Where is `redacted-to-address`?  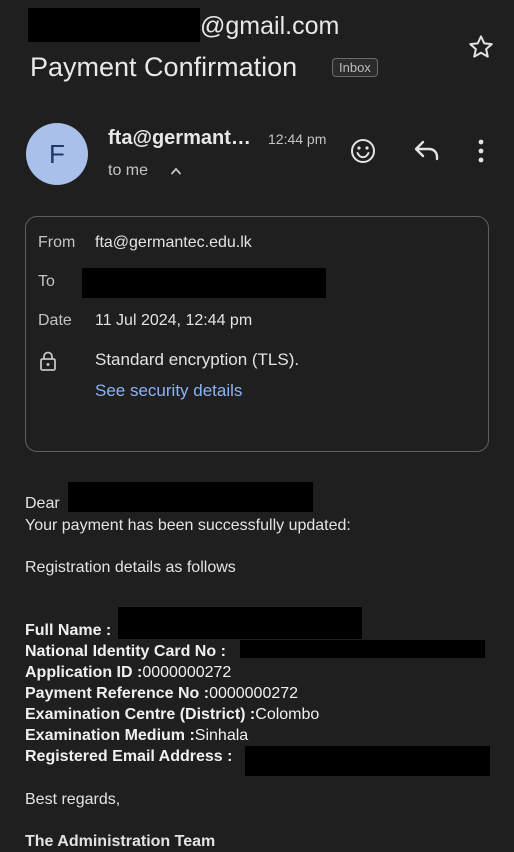
redacted-to-address is located at coordinates (204, 283).